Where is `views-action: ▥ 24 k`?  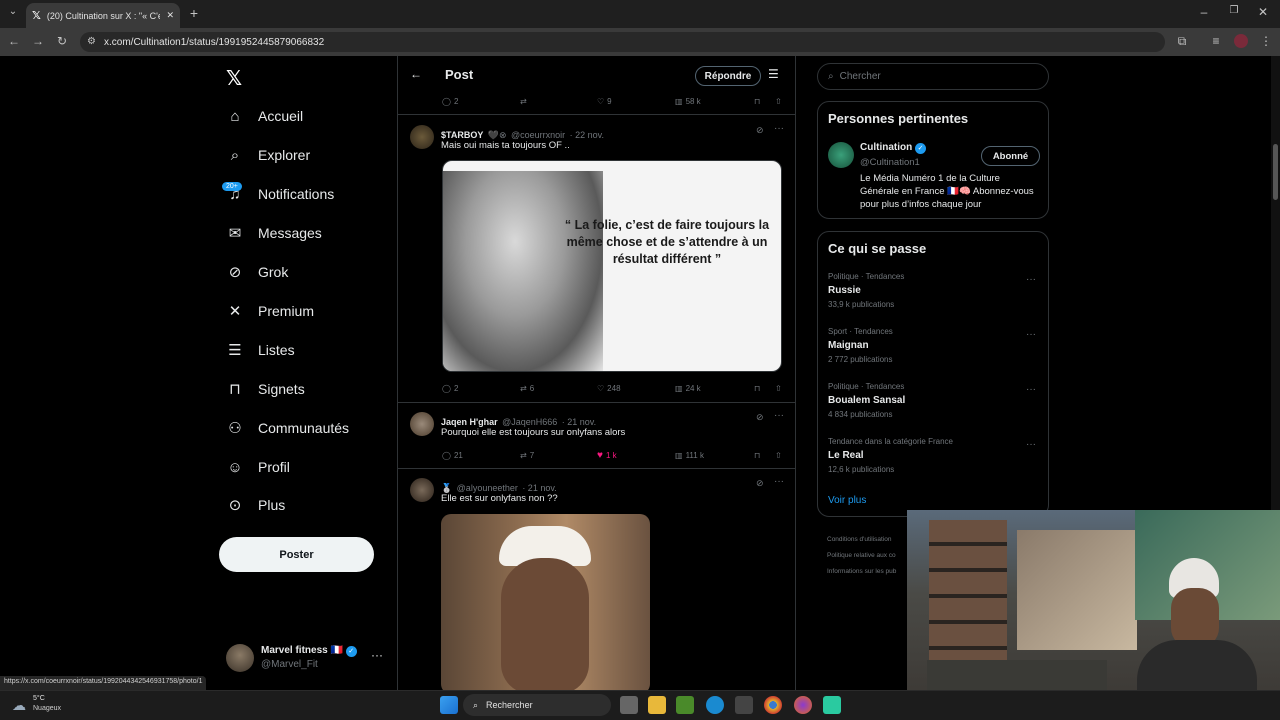
views-action: ▥ 24 k is located at coordinates (688, 388).